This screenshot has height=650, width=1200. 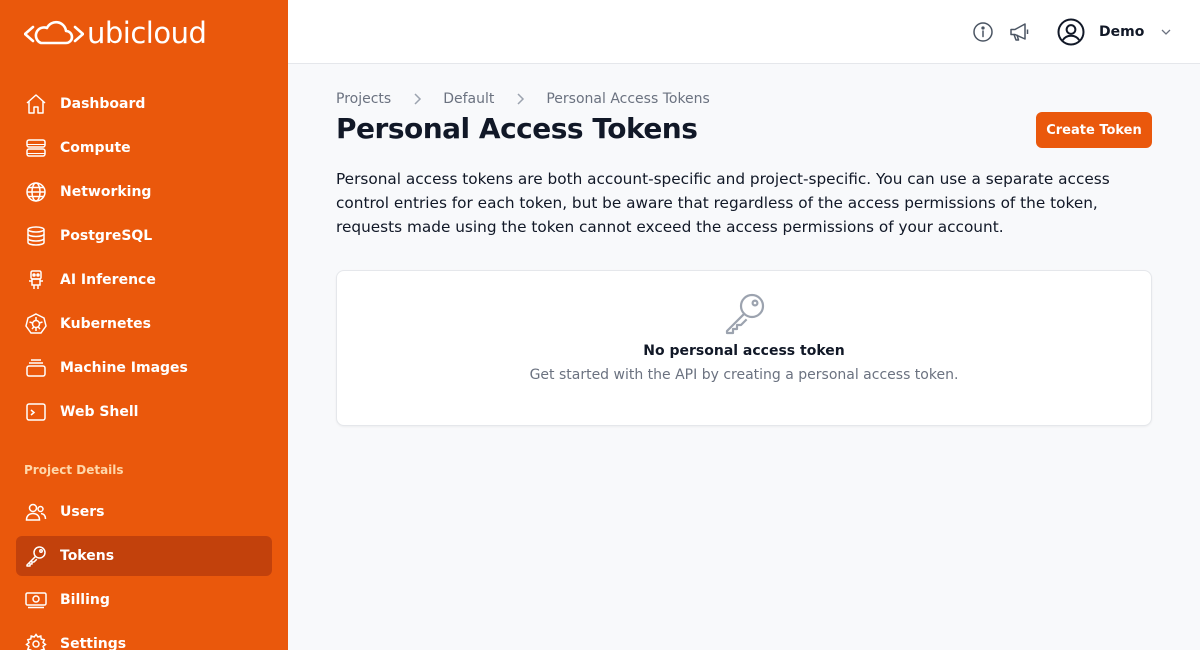 I want to click on sidebar-item-label: Compute, so click(x=95, y=148).